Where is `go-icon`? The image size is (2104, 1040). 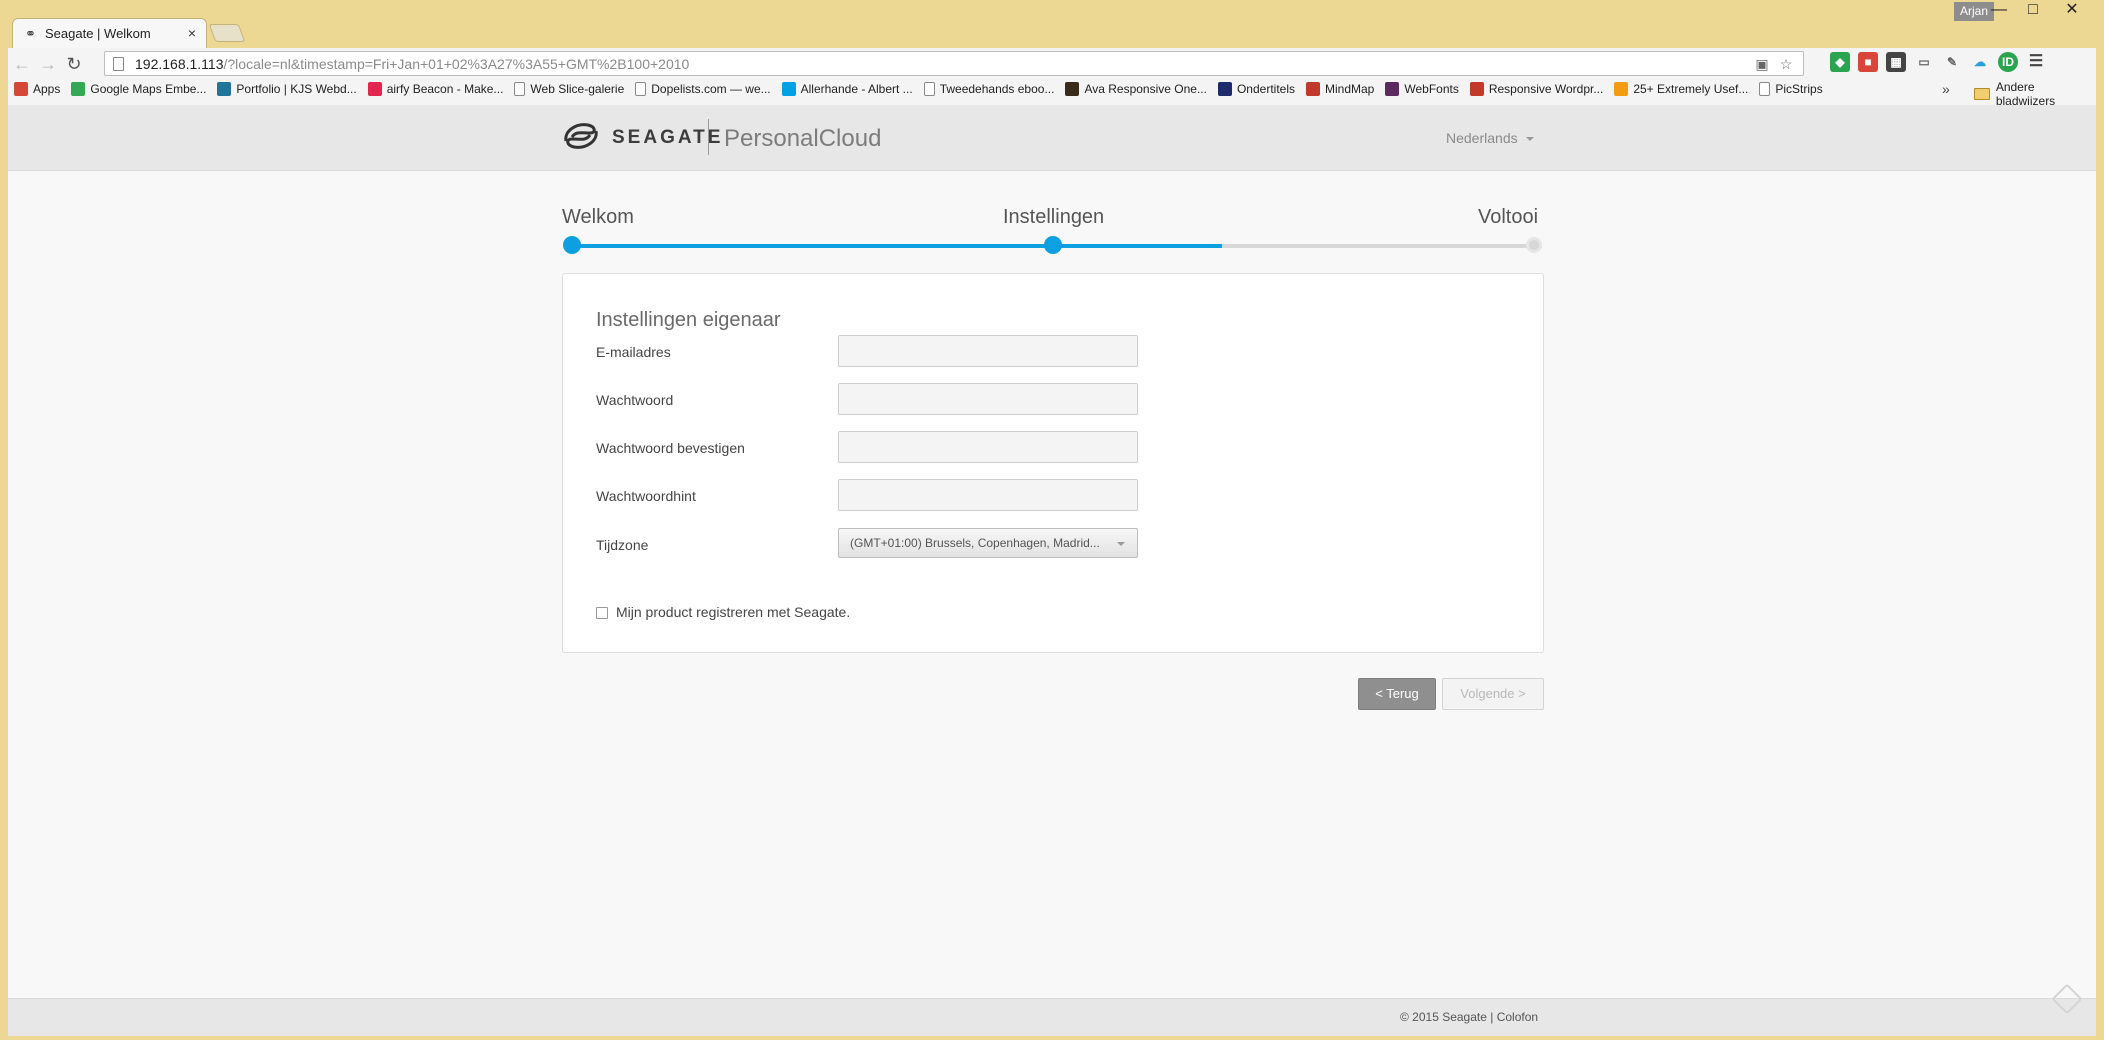 go-icon is located at coordinates (374, 89).